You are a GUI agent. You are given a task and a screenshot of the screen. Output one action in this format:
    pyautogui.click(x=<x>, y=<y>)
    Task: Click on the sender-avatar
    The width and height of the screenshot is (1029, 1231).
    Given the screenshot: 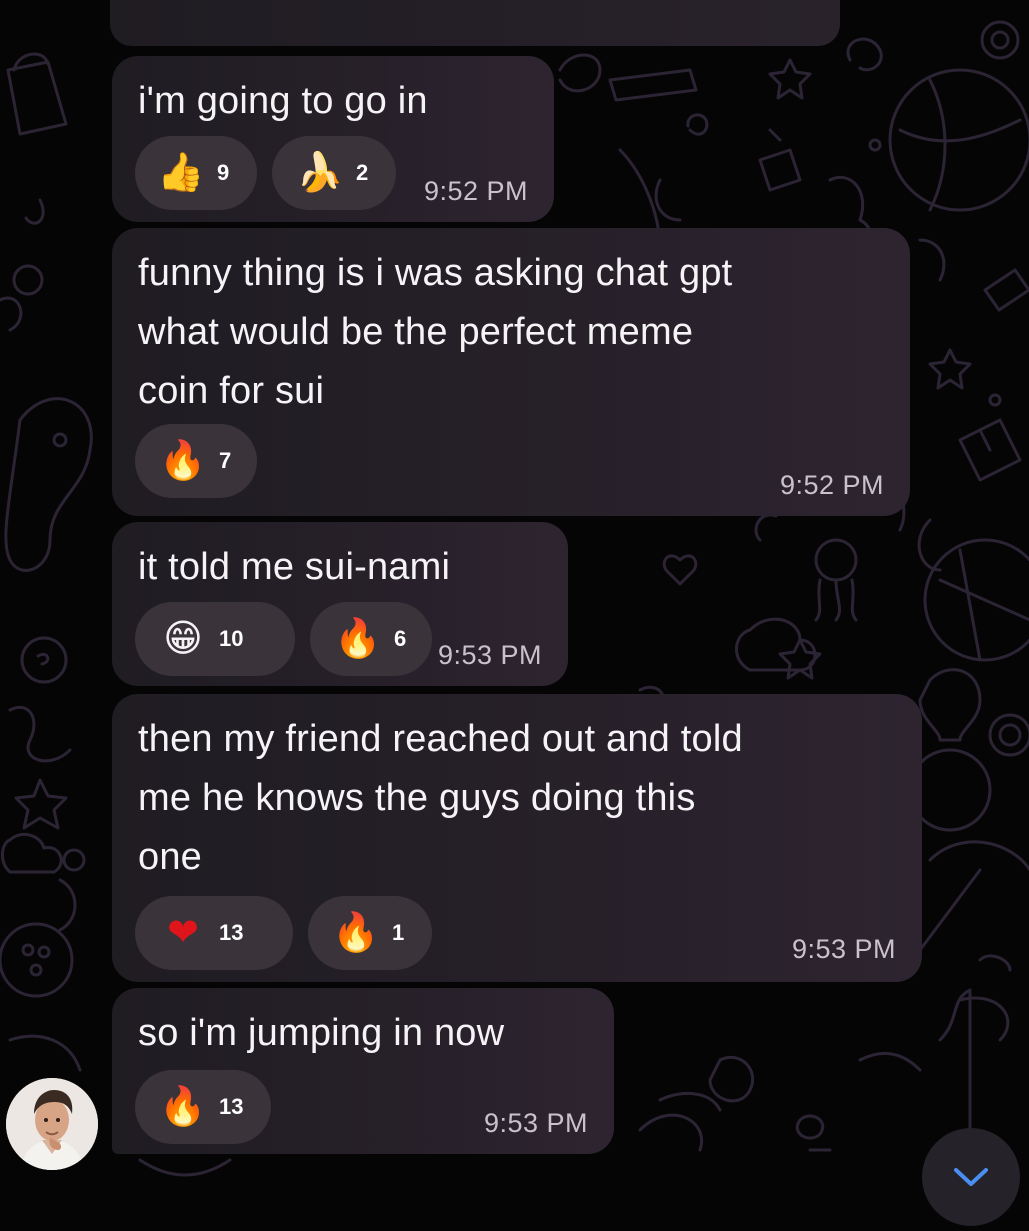 What is the action you would take?
    pyautogui.click(x=52, y=1124)
    